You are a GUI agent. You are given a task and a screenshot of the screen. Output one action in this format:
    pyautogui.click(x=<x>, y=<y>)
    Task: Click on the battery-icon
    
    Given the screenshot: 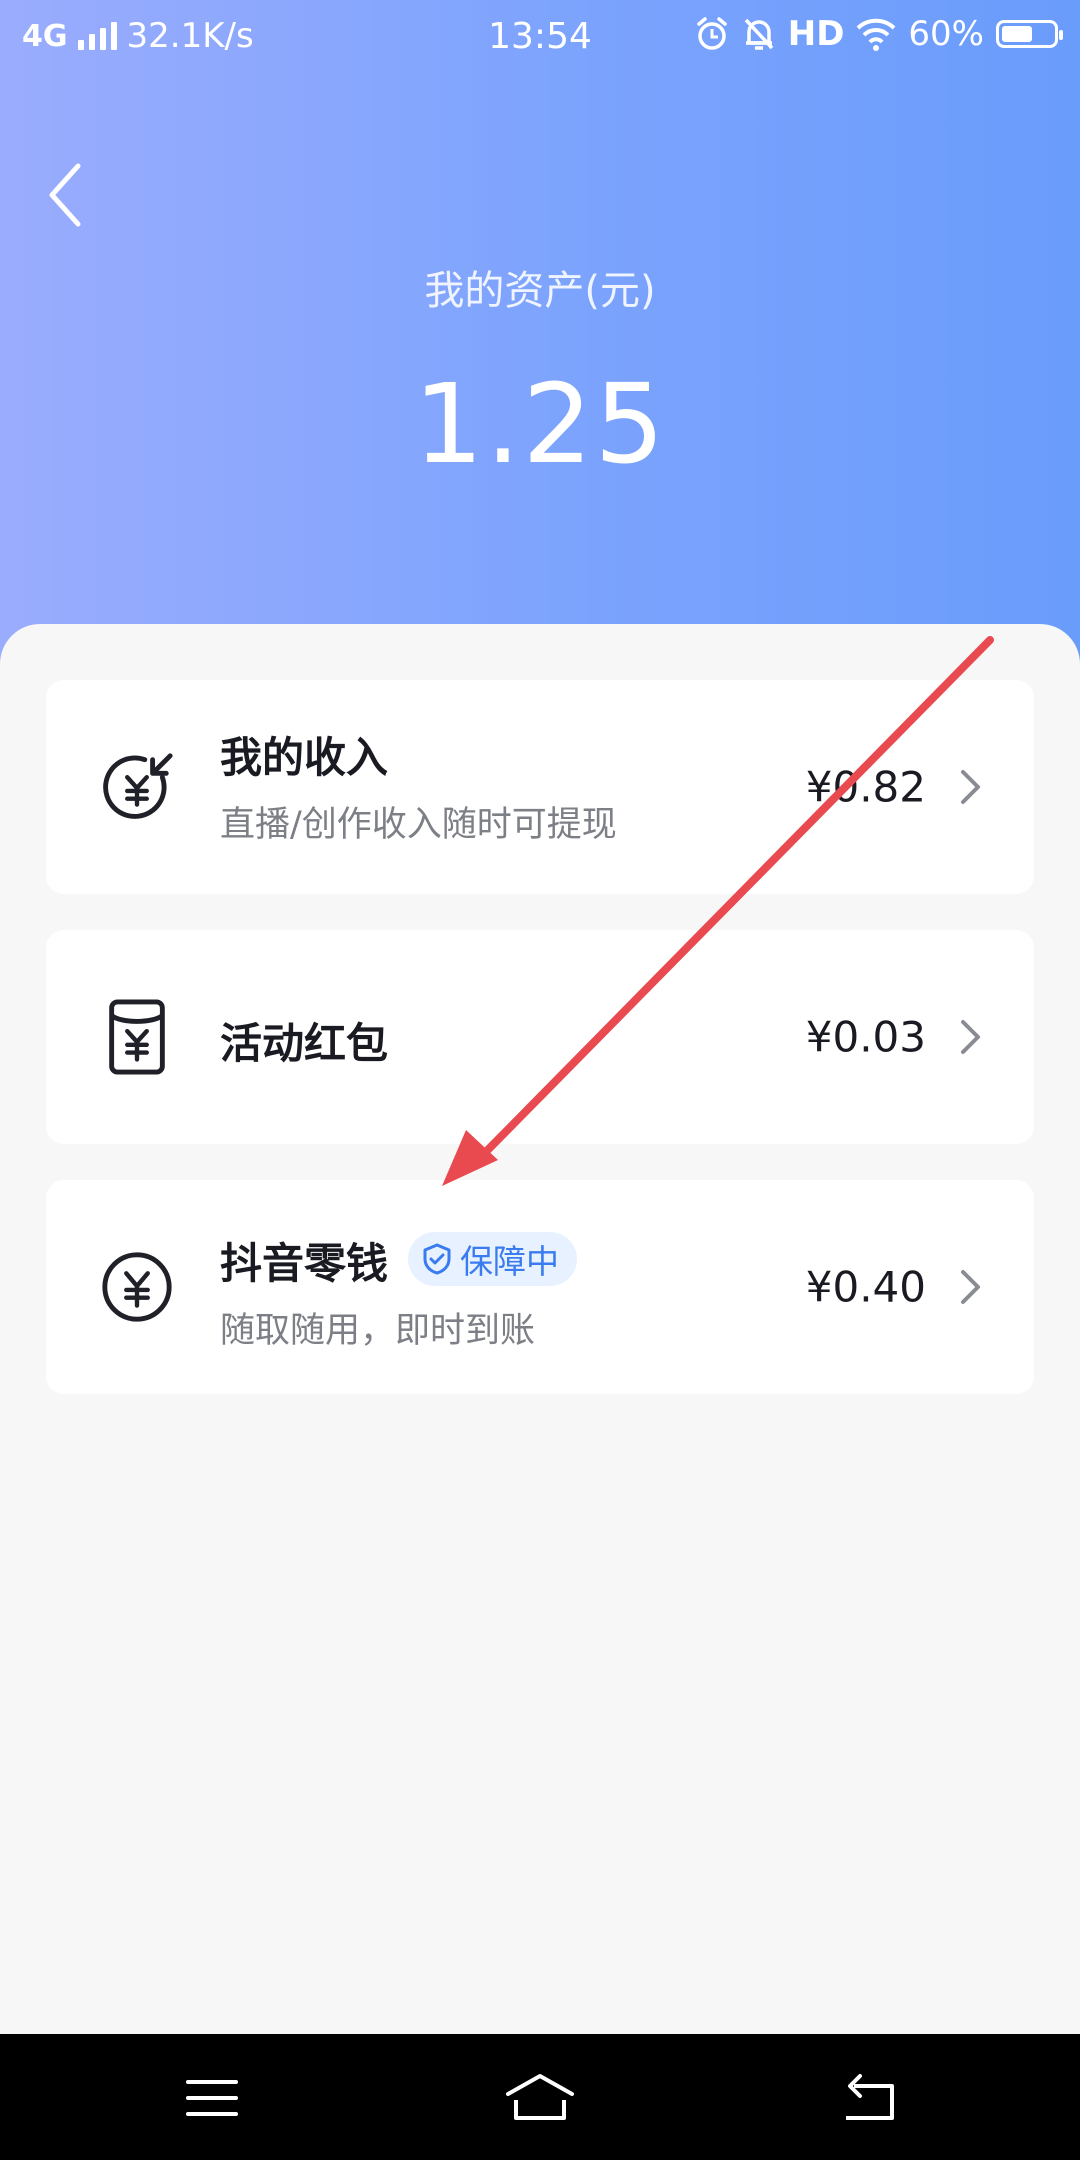 What is the action you would take?
    pyautogui.click(x=1029, y=34)
    